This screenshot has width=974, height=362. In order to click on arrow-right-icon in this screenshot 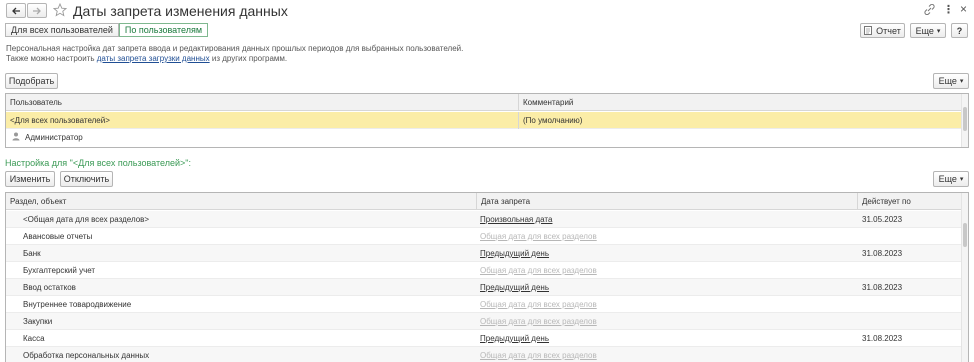, I will do `click(37, 10)`.